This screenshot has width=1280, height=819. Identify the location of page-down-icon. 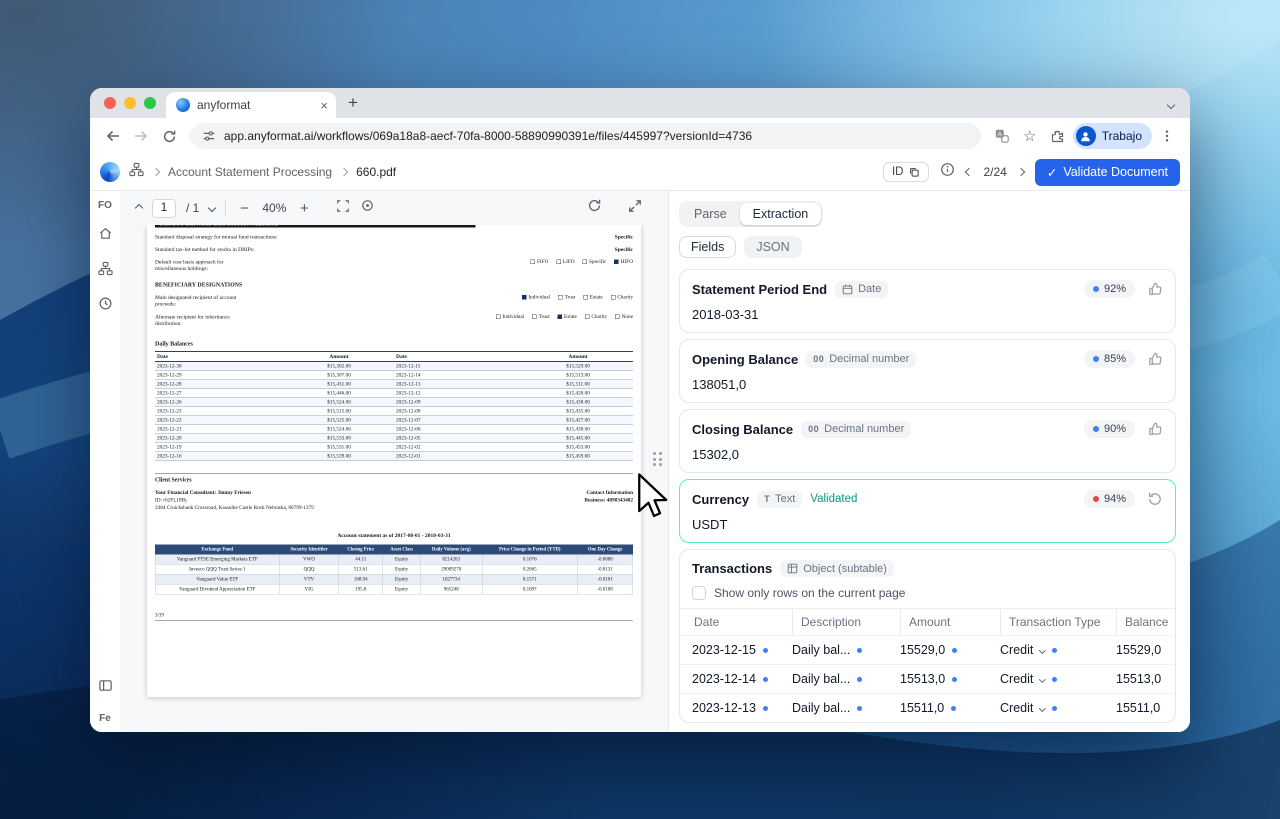
(212, 208).